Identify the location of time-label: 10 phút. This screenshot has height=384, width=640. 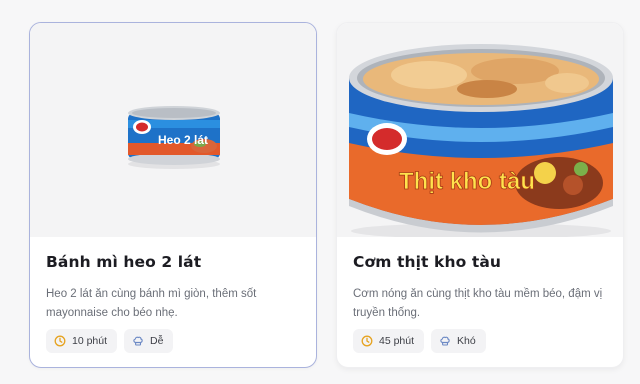
(90, 341).